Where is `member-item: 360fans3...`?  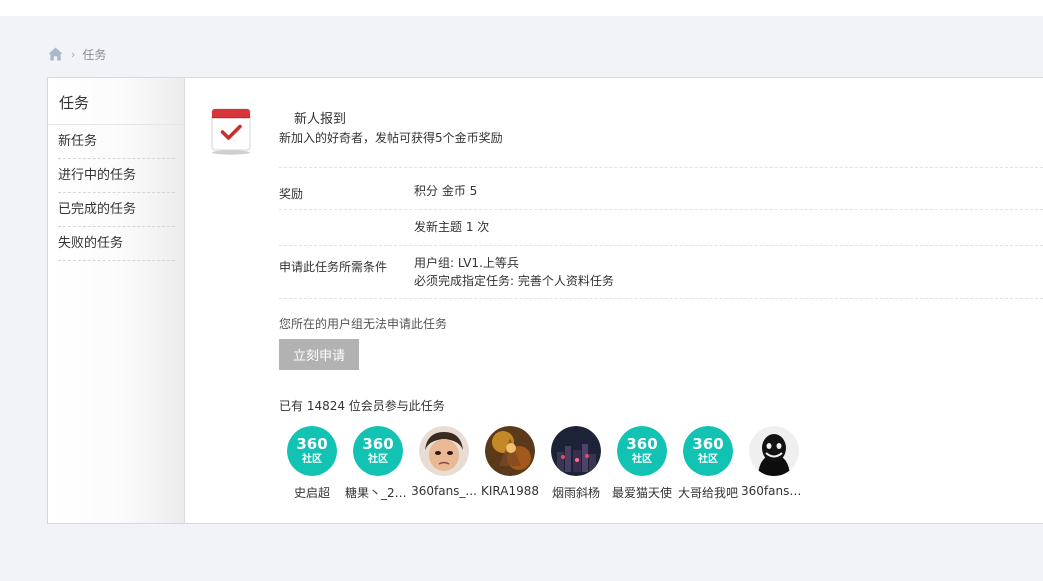
member-item: 360fans3... is located at coordinates (774, 463).